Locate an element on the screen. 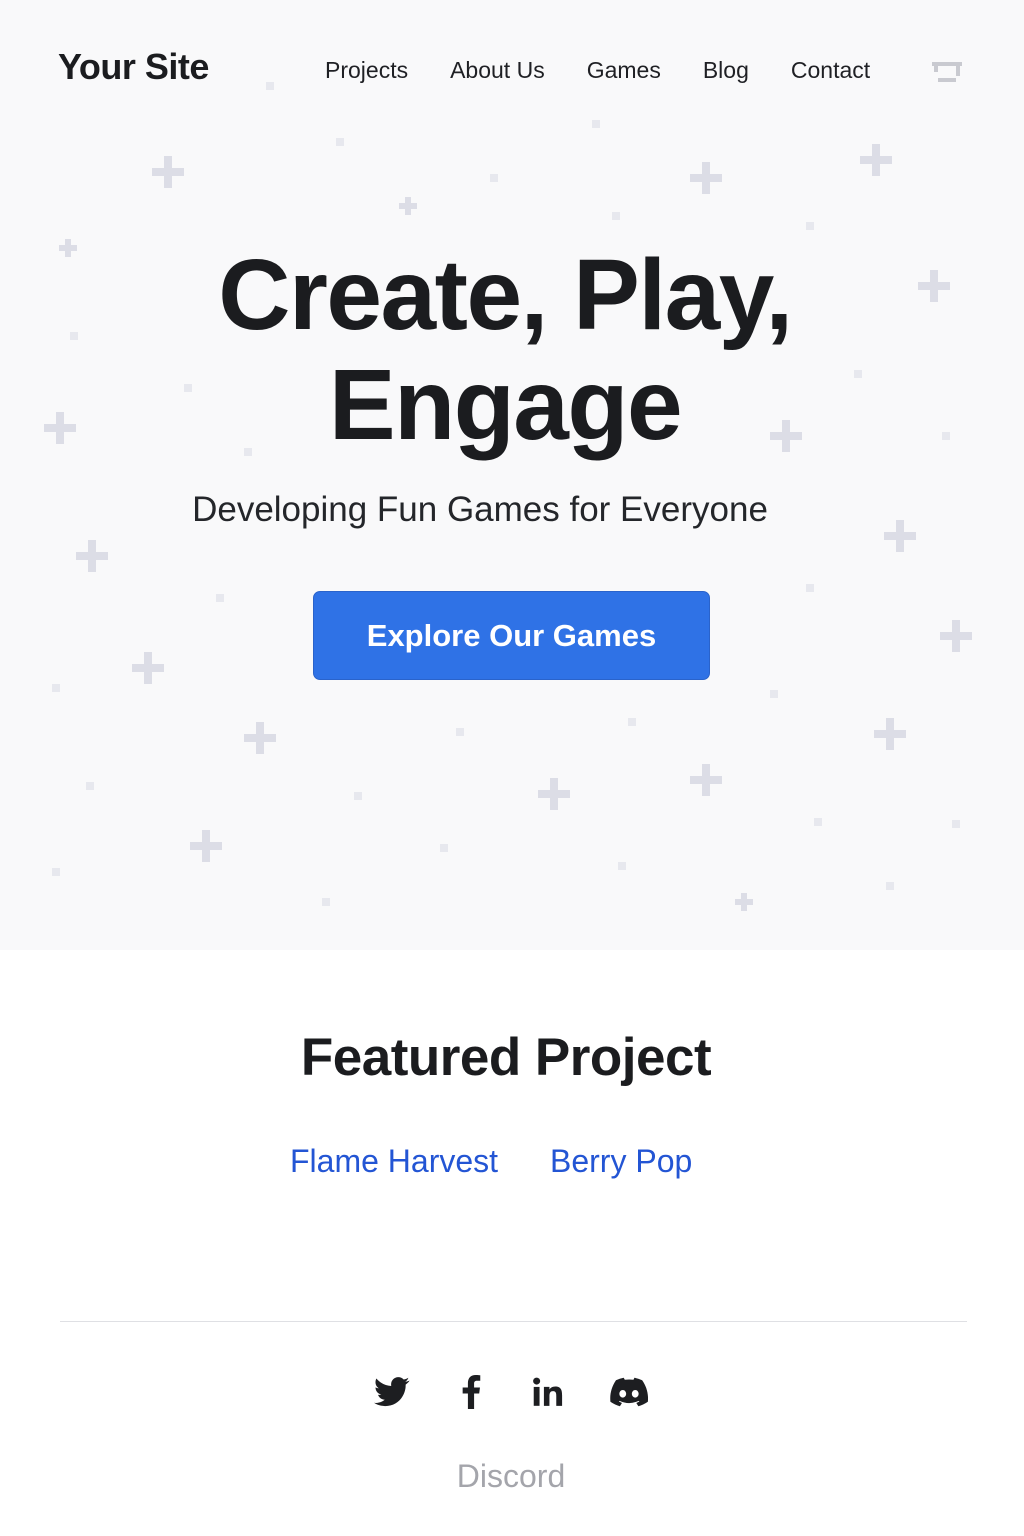 This screenshot has width=1024, height=1536. nav-item-contact: Contact is located at coordinates (830, 70).